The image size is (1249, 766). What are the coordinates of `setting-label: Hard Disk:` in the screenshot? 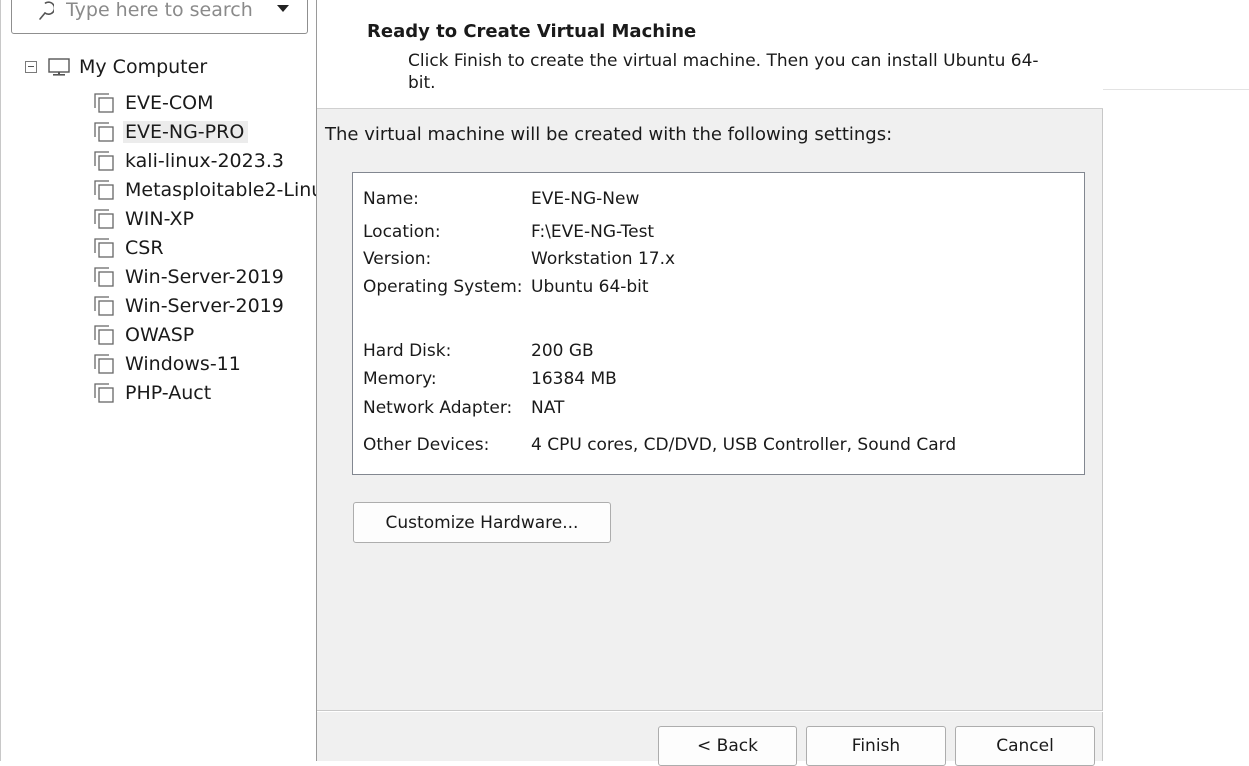 It's located at (407, 351).